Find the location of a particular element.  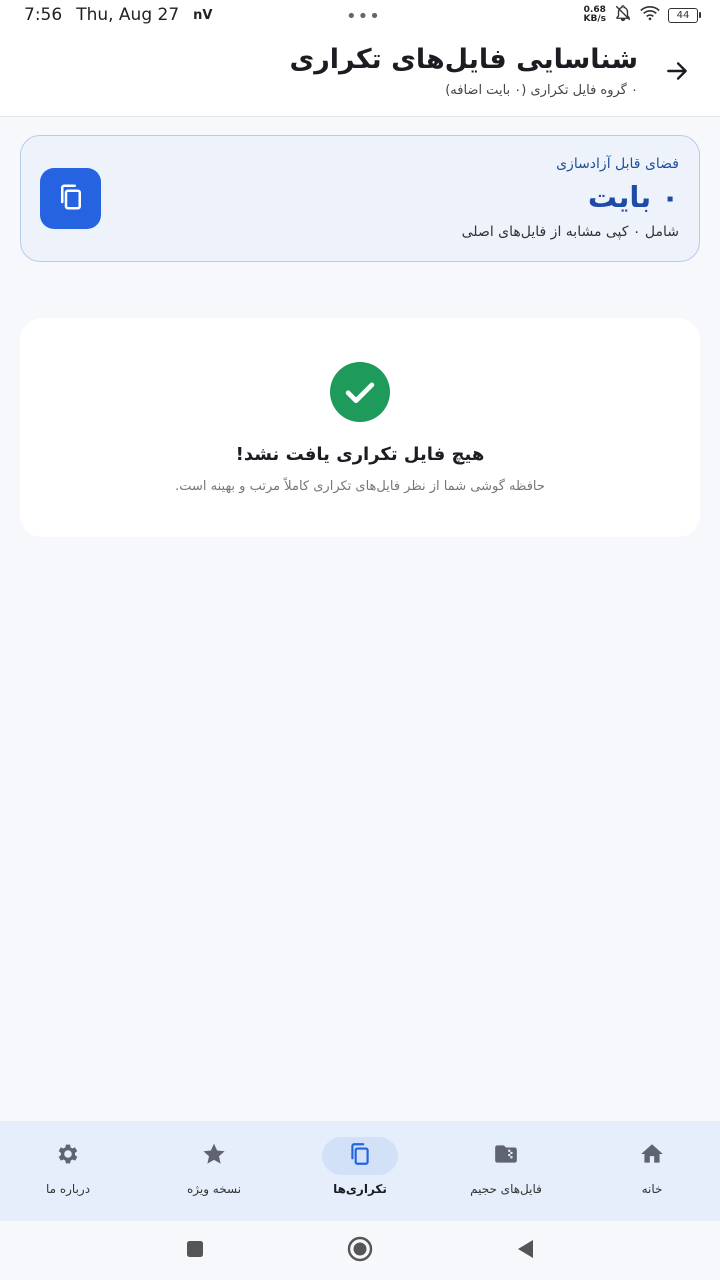

nav-label-about: درباره ما is located at coordinates (68, 1189).